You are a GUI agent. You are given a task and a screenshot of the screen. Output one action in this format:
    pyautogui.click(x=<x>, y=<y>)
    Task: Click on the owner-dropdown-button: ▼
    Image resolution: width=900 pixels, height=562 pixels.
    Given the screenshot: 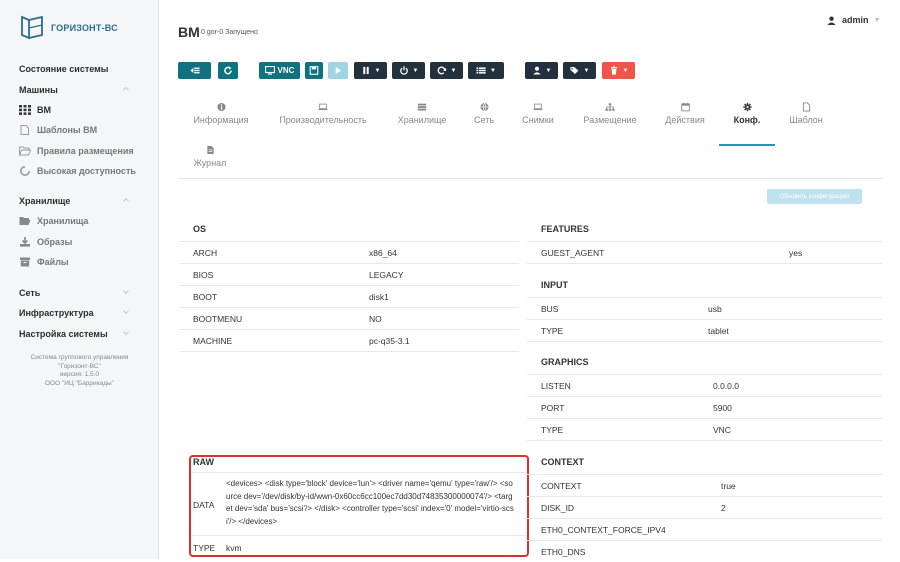 What is the action you would take?
    pyautogui.click(x=541, y=70)
    